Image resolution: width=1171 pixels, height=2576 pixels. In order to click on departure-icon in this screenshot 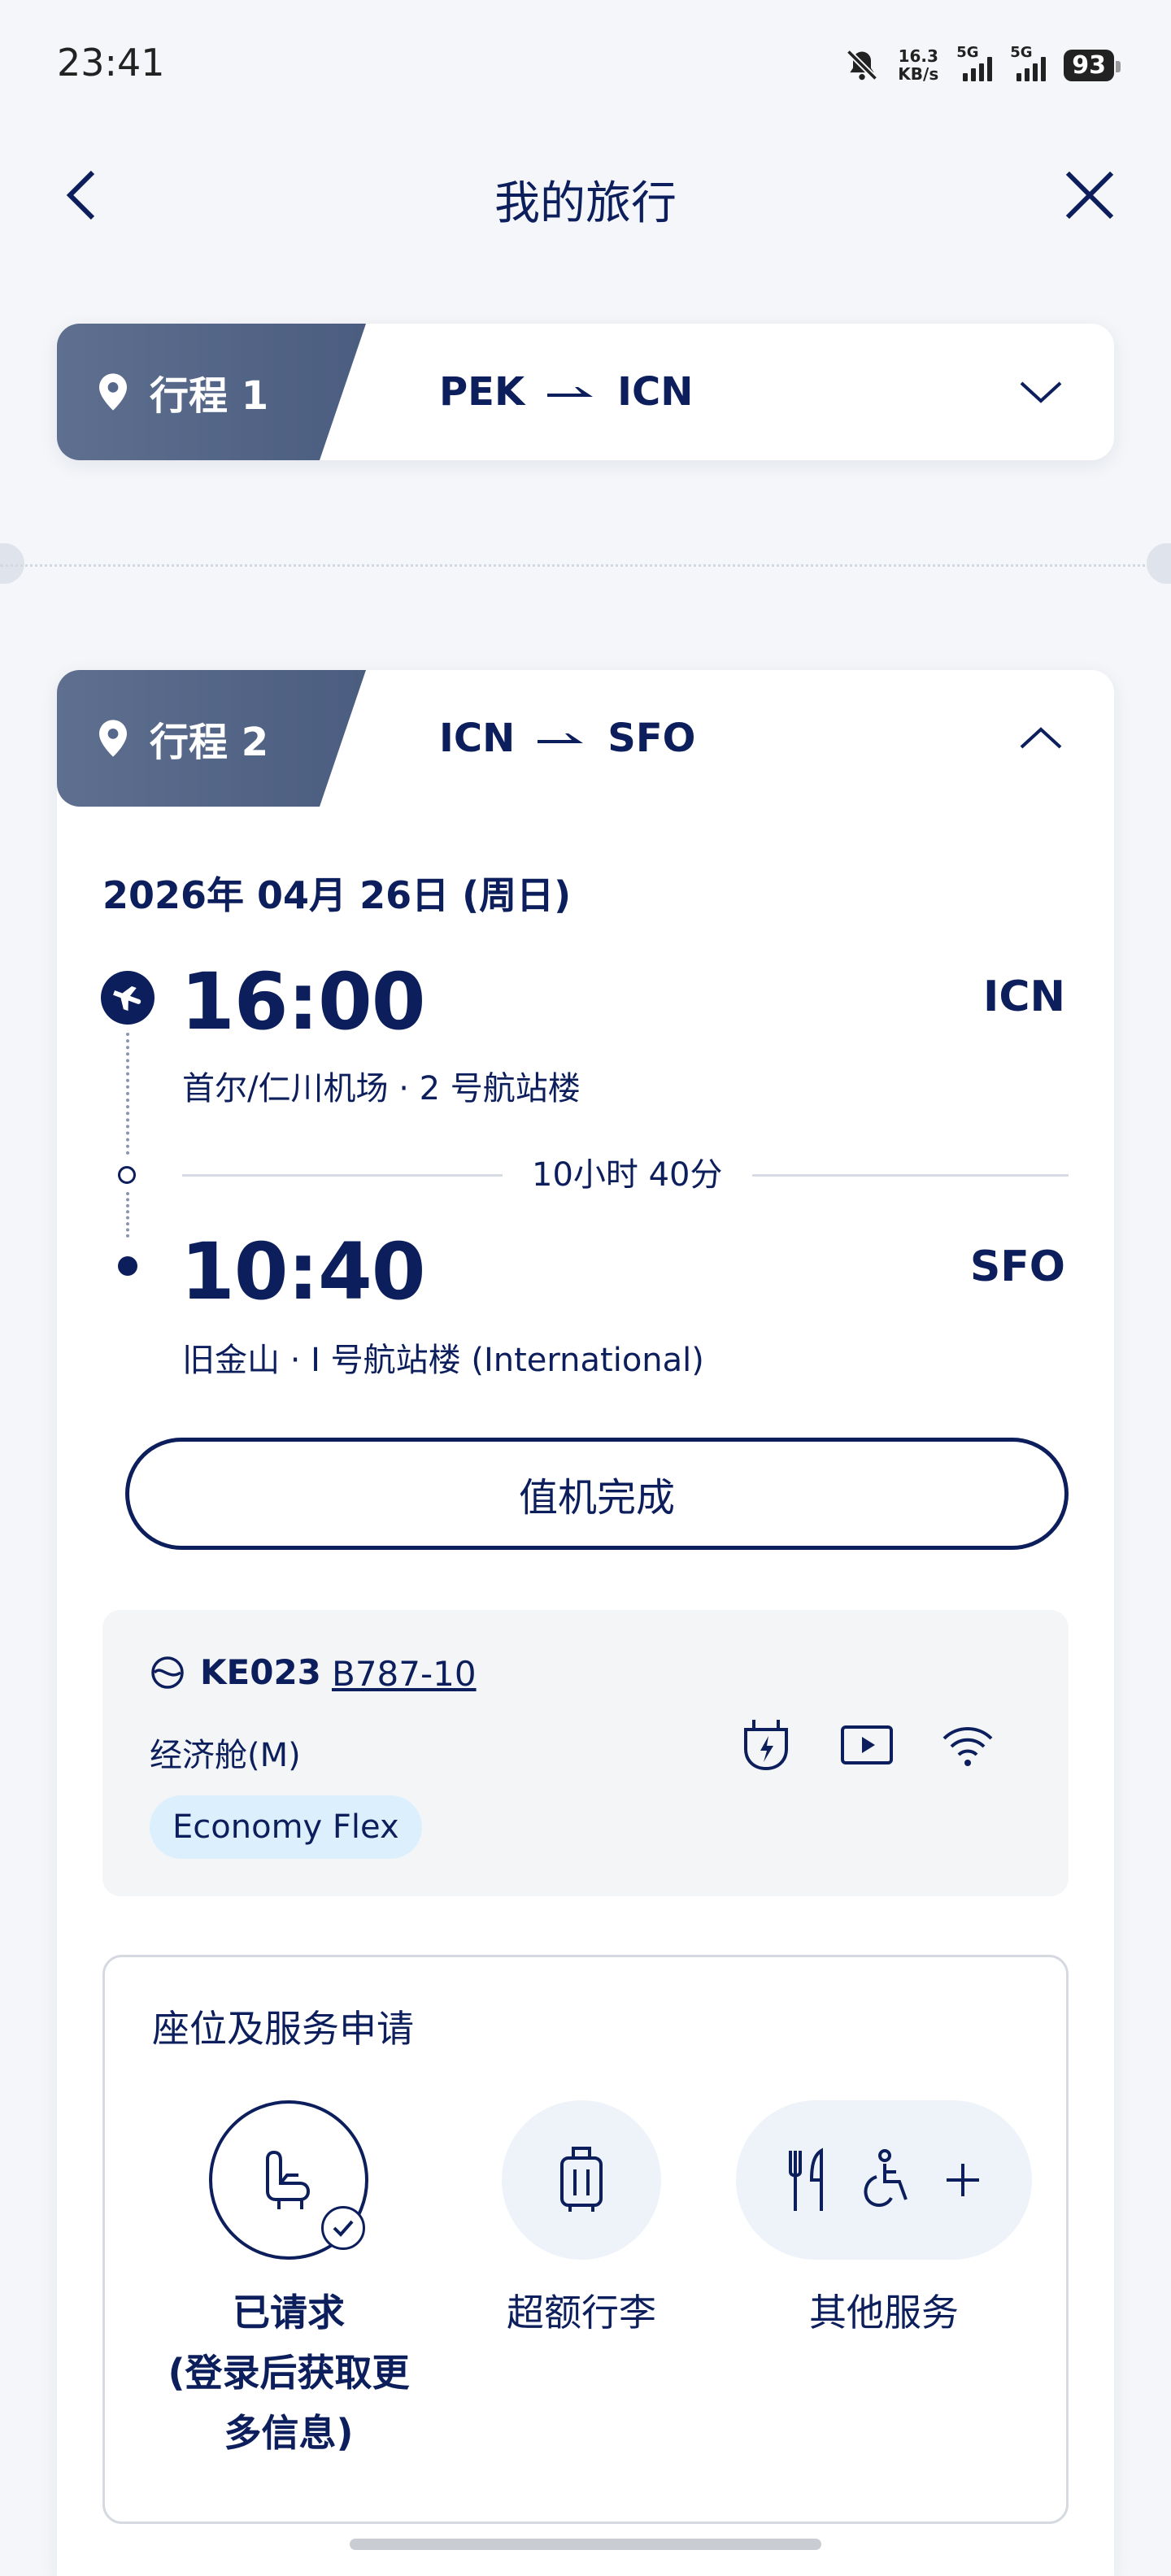, I will do `click(128, 998)`.